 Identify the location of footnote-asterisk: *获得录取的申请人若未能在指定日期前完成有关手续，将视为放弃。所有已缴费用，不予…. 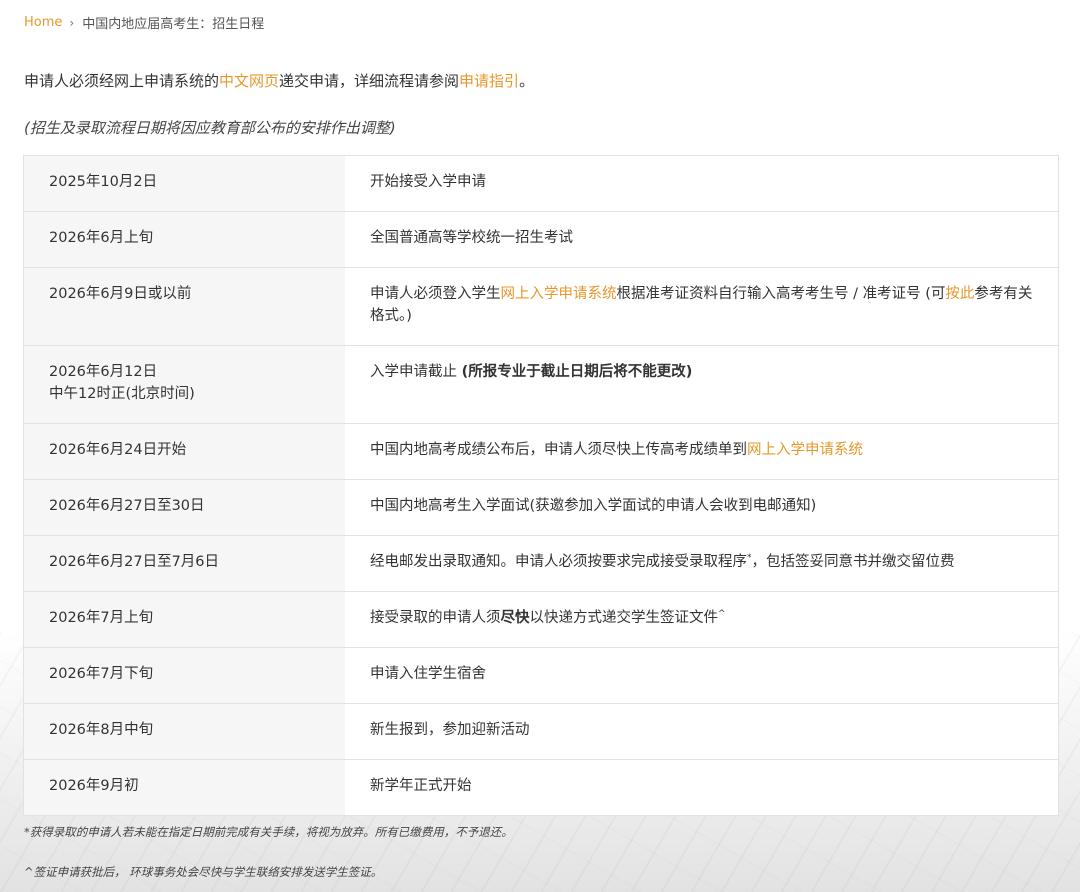
(268, 832).